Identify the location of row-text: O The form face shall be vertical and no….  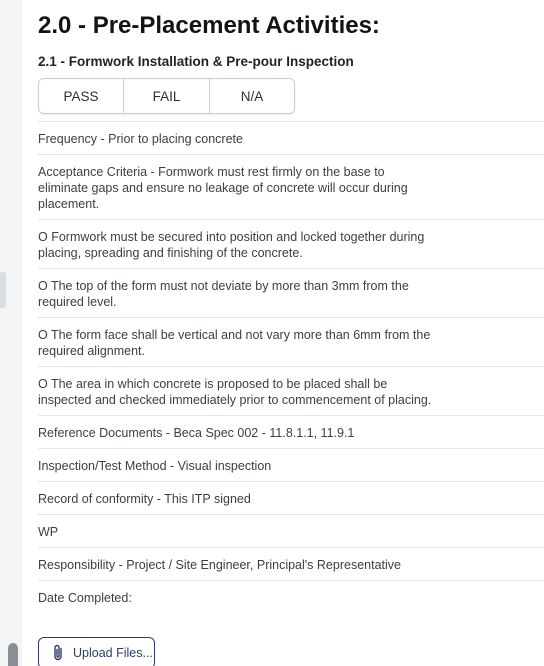
(234, 343).